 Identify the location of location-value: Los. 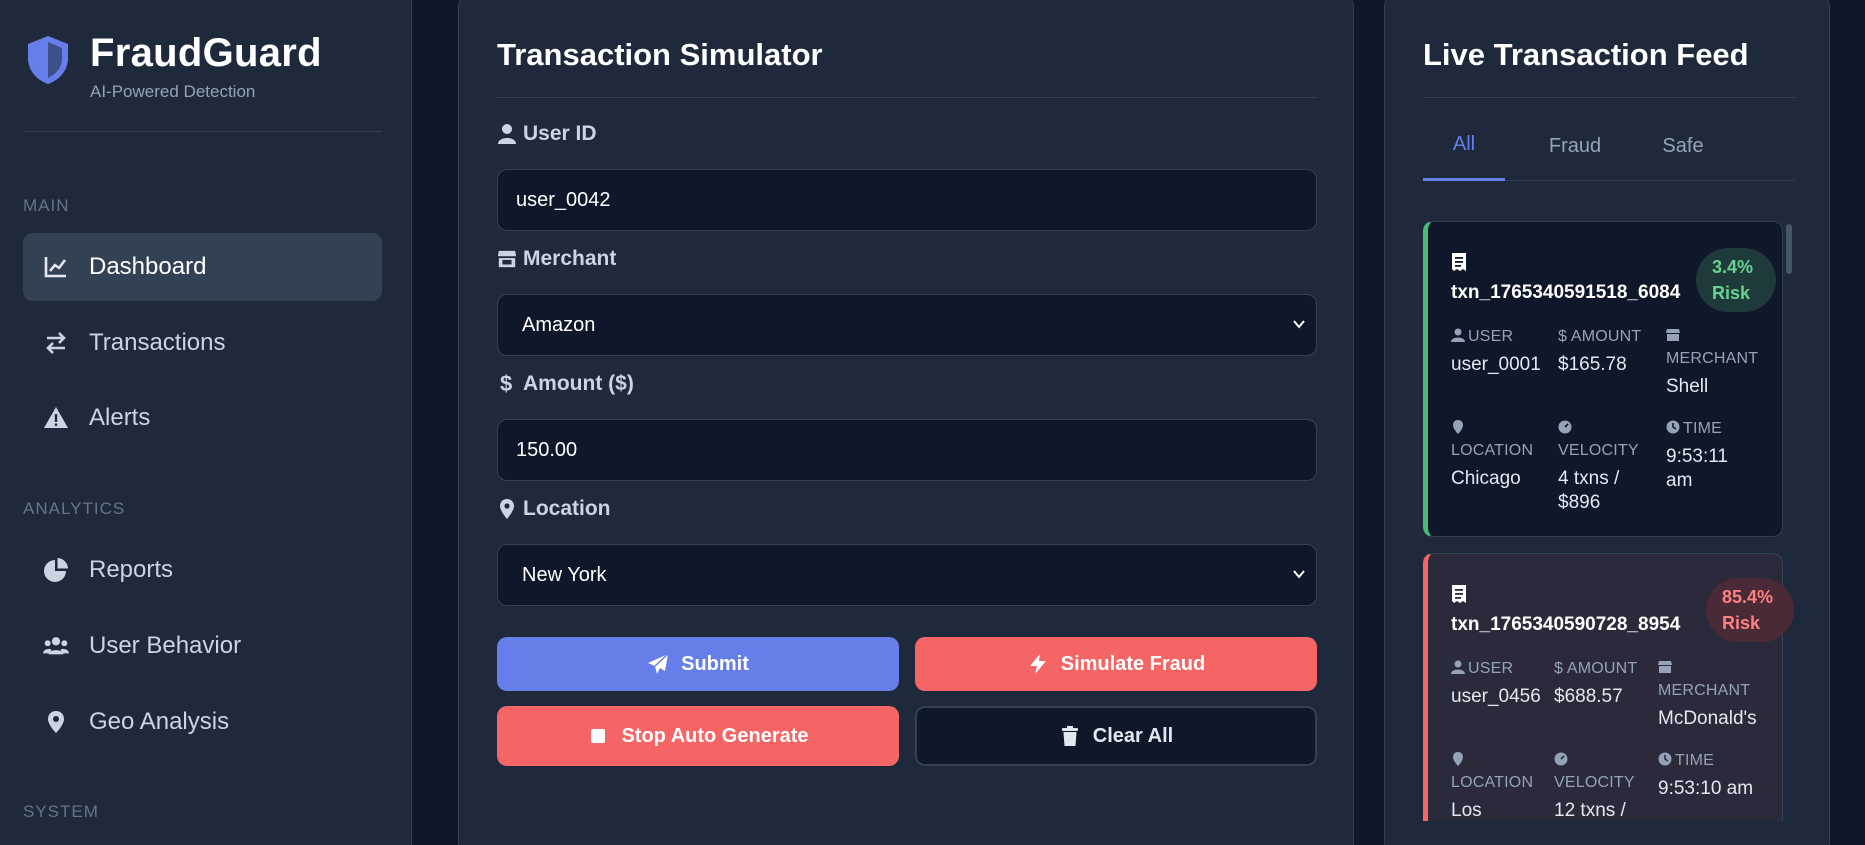
(1466, 810).